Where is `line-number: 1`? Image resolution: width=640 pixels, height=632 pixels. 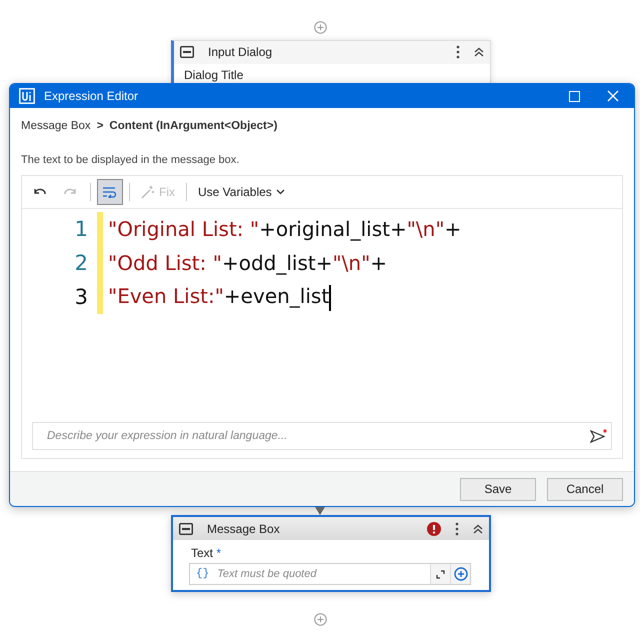 line-number: 1 is located at coordinates (81, 230).